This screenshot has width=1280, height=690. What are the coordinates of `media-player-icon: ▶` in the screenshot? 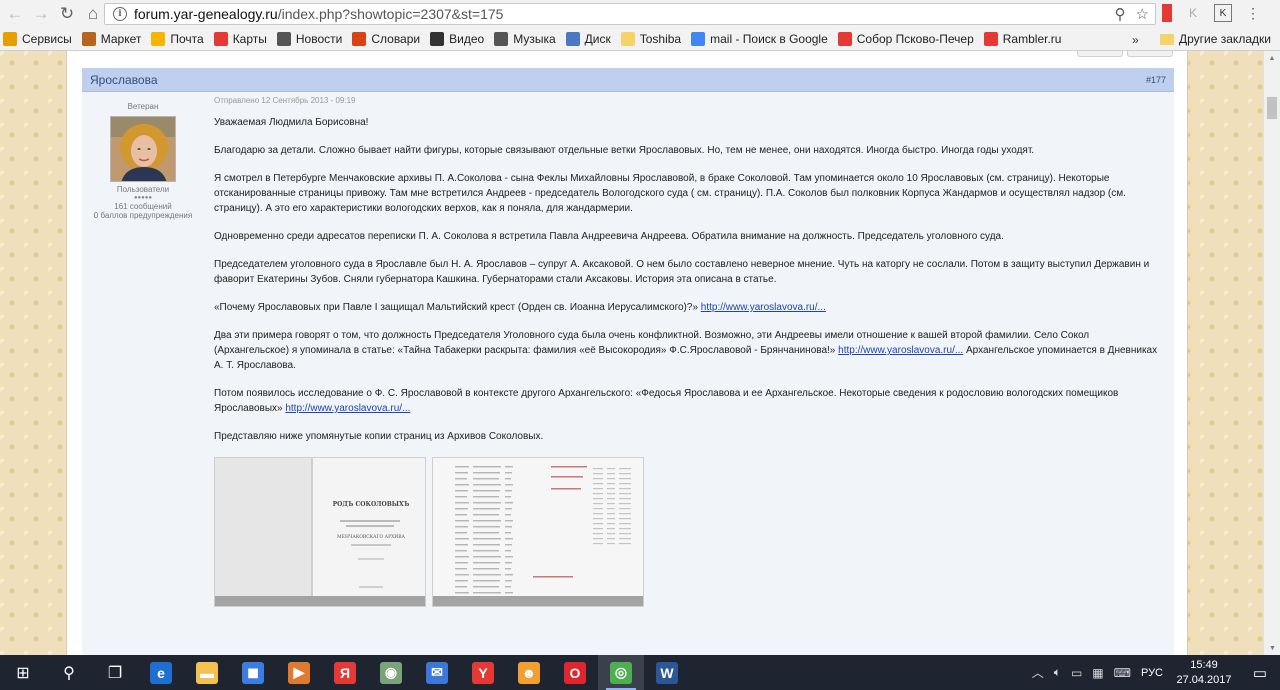 It's located at (299, 672).